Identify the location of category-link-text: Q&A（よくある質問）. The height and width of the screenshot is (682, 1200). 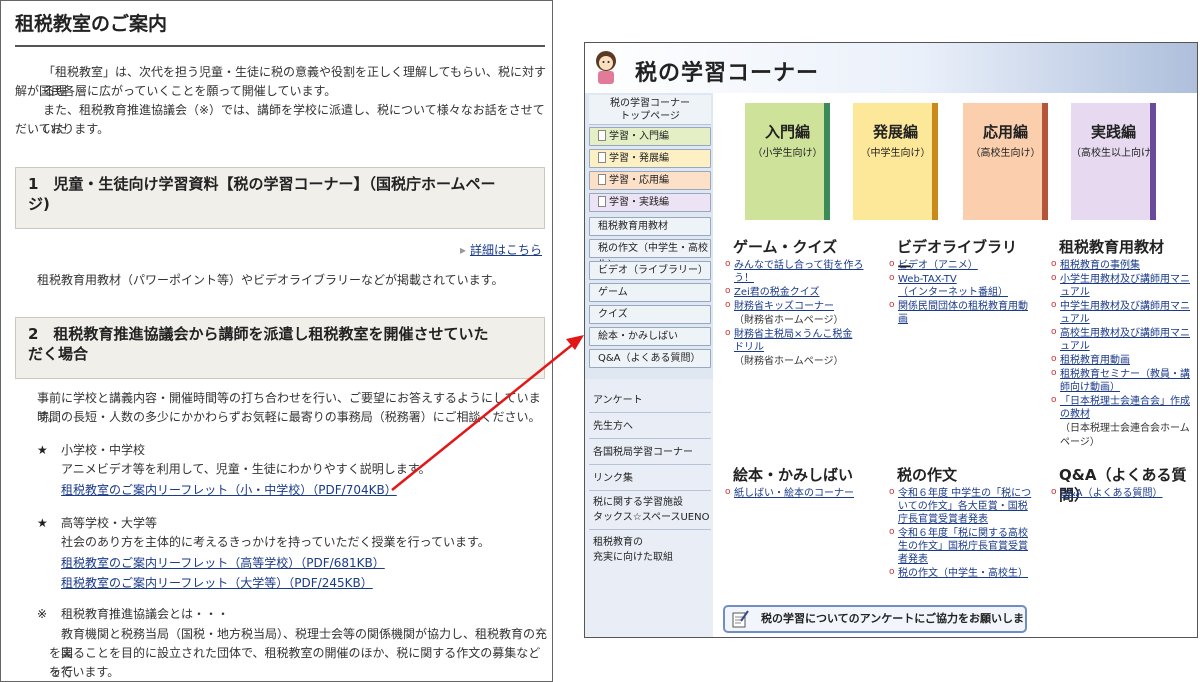
(1111, 493).